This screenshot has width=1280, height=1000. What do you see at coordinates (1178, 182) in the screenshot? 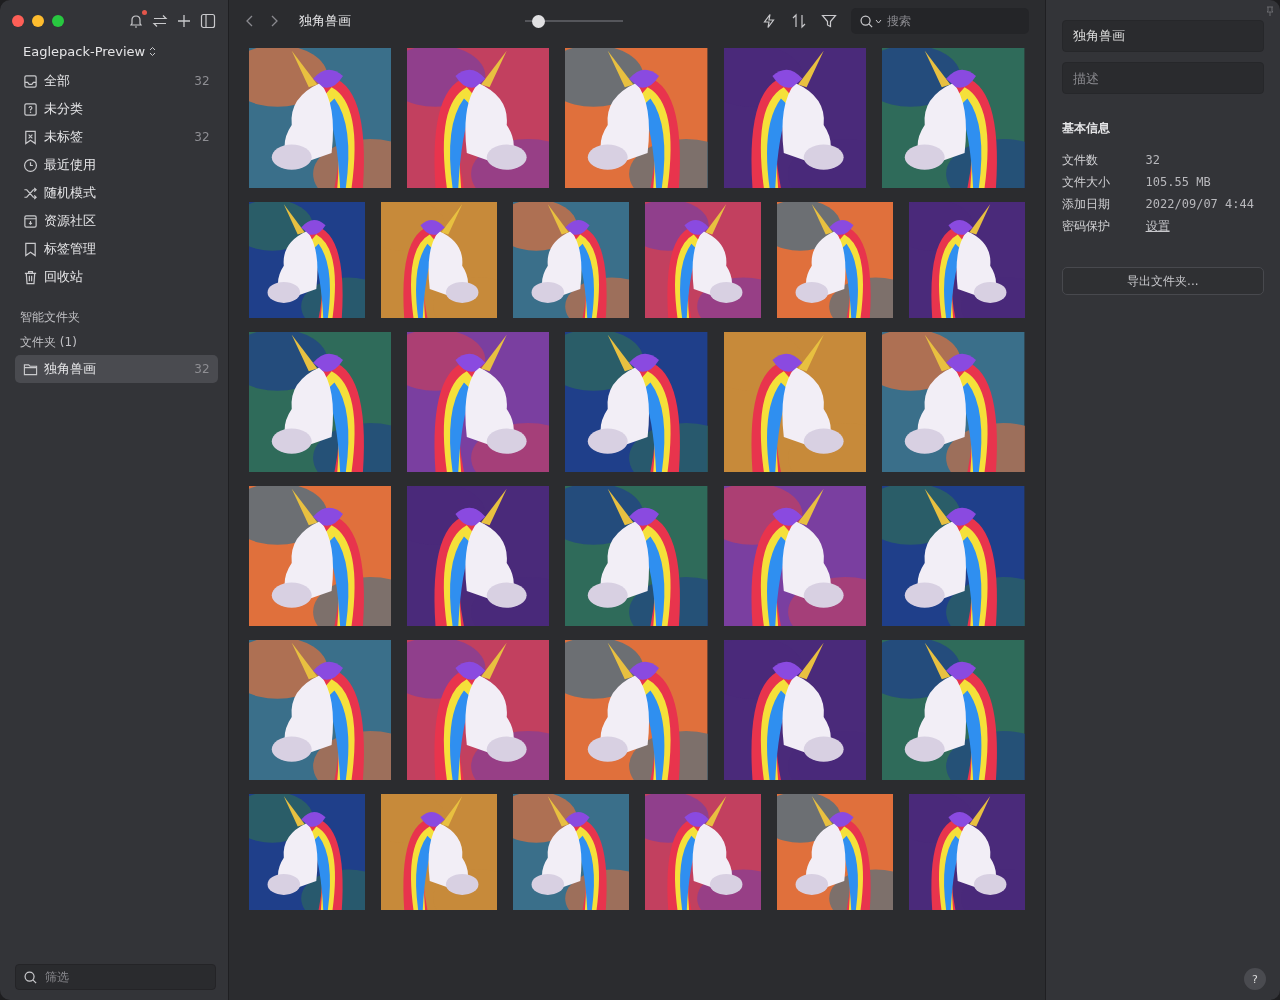
I see `info-value: 105.55 MB` at bounding box center [1178, 182].